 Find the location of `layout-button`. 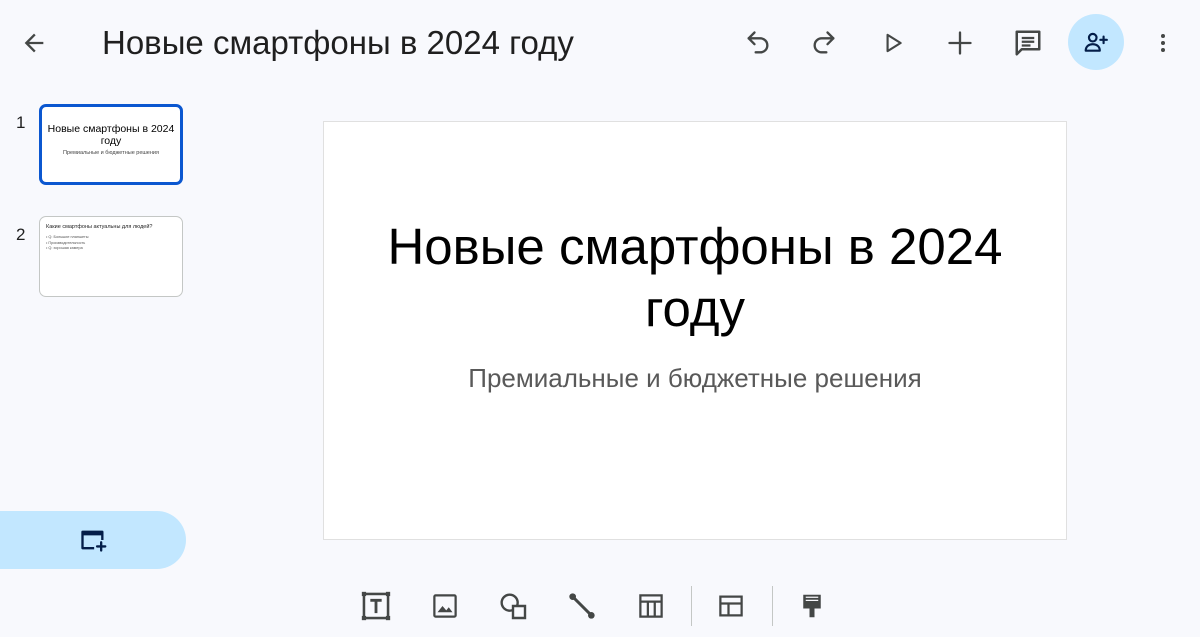

layout-button is located at coordinates (731, 606).